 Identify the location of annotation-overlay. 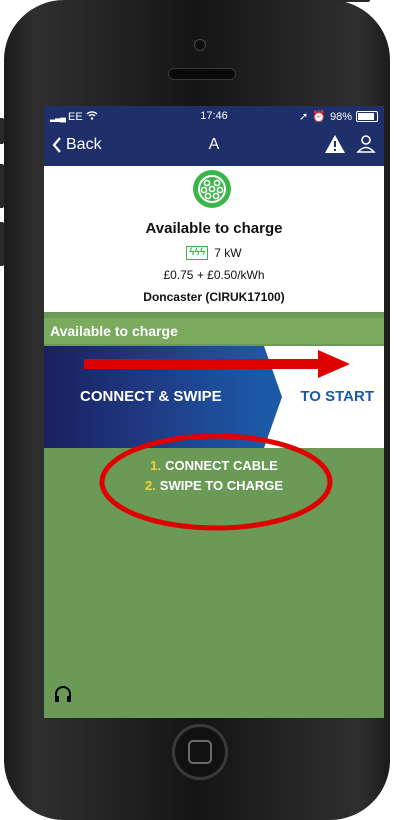
(217, 440).